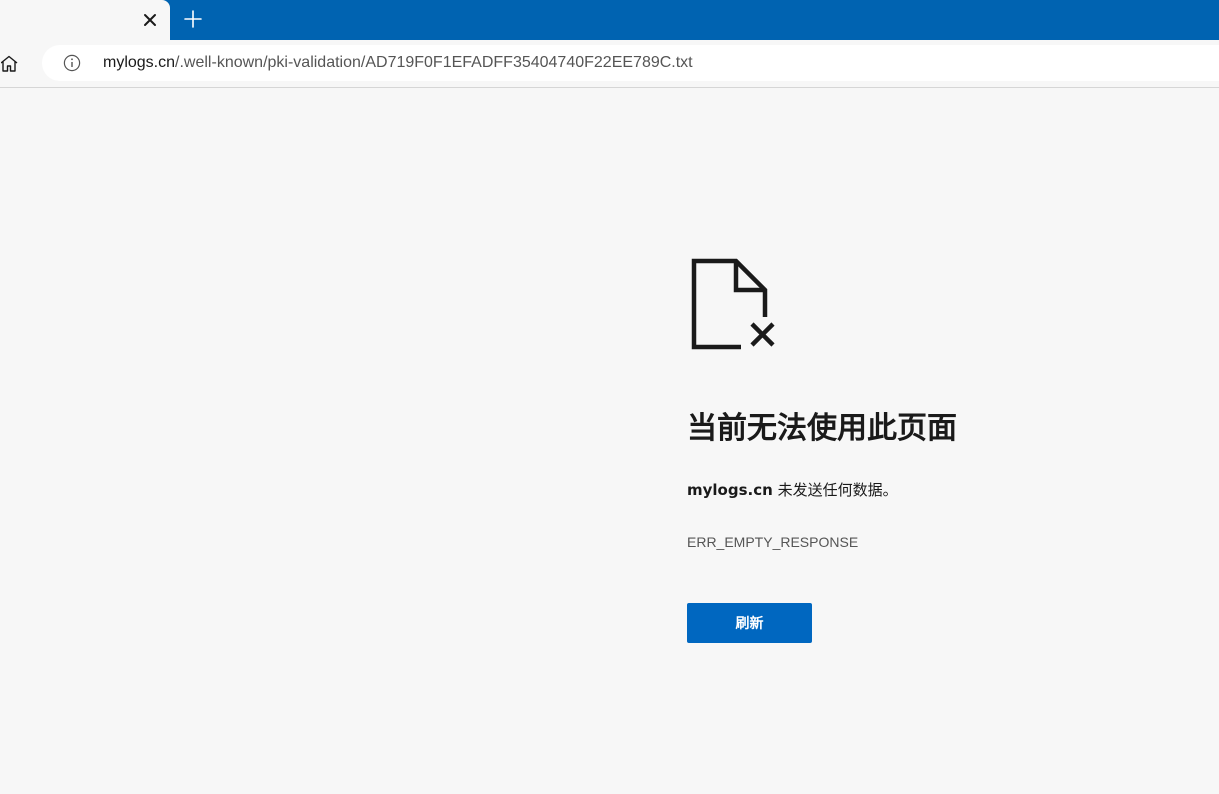 The image size is (1219, 794). What do you see at coordinates (150, 20) in the screenshot?
I see `close-icon` at bounding box center [150, 20].